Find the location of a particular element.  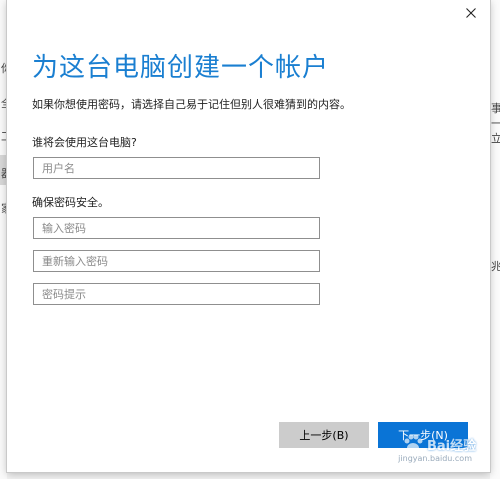

background-right-strip is located at coordinates (495, 239).